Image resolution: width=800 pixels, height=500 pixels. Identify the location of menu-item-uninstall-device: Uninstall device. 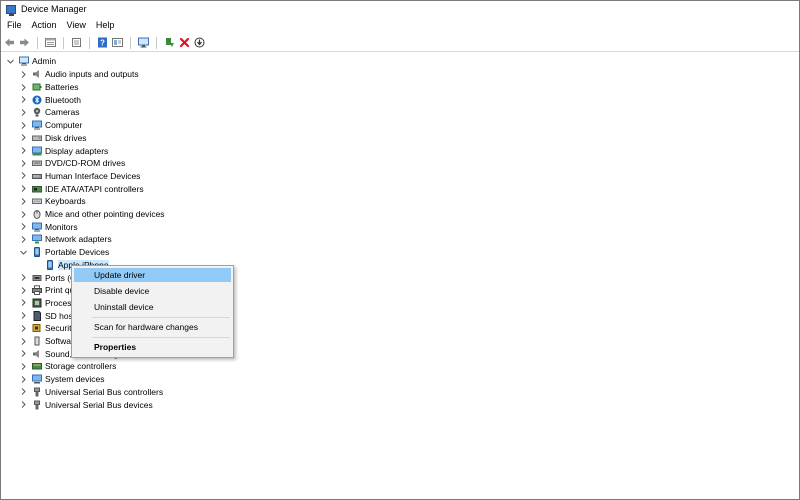
(152, 307).